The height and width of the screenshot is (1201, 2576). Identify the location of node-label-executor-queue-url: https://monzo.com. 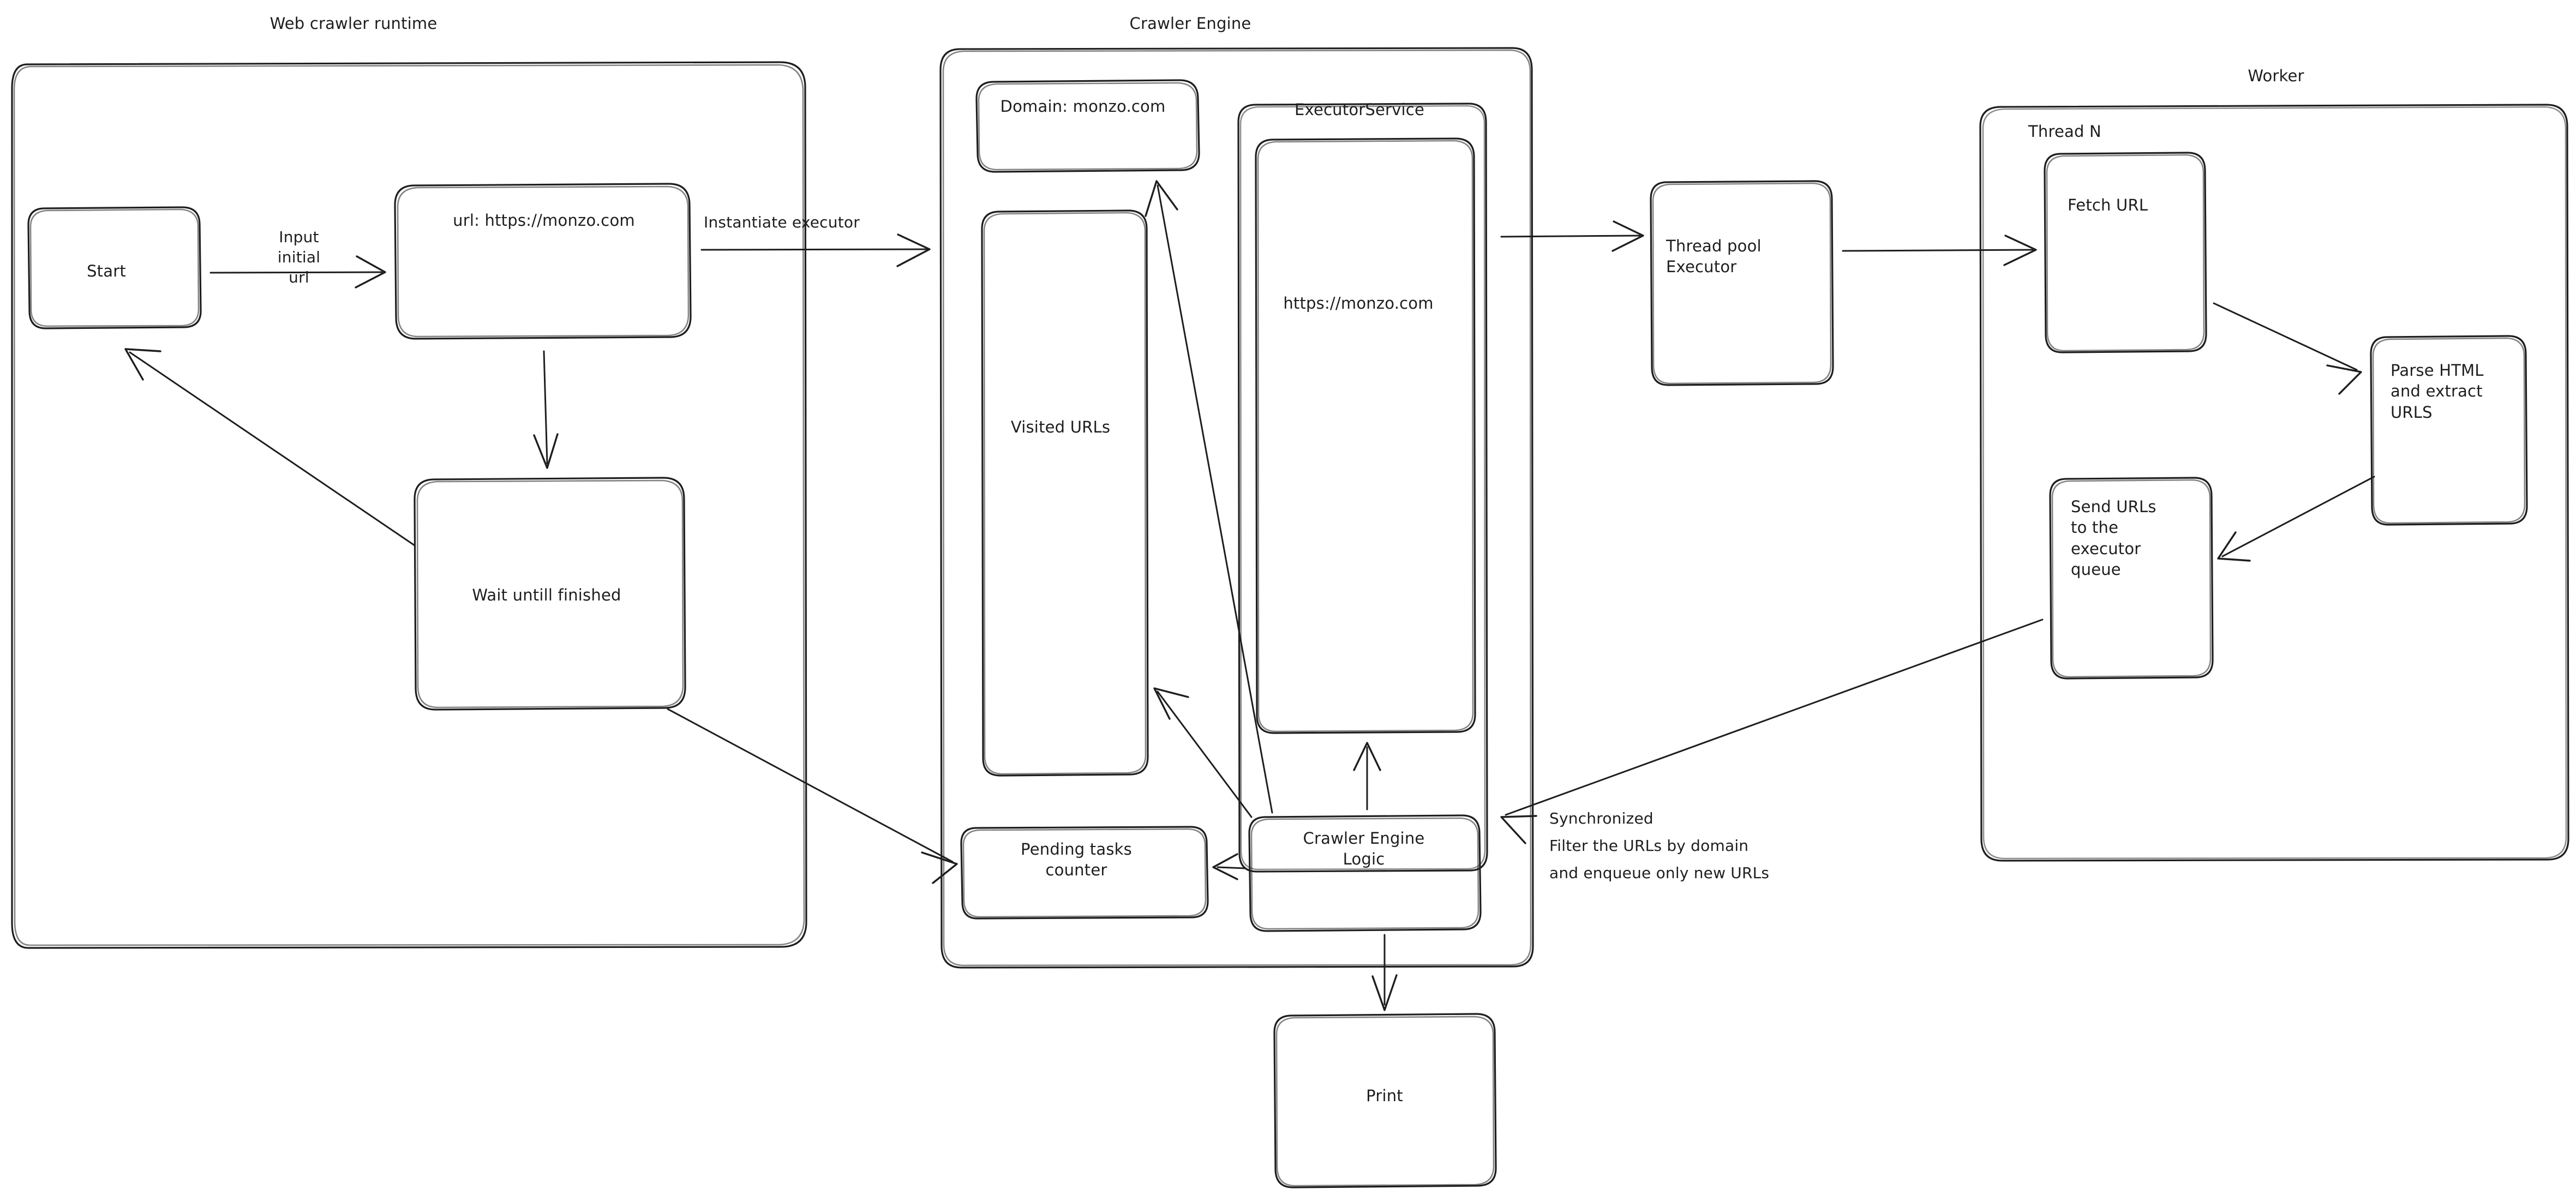
(1358, 303).